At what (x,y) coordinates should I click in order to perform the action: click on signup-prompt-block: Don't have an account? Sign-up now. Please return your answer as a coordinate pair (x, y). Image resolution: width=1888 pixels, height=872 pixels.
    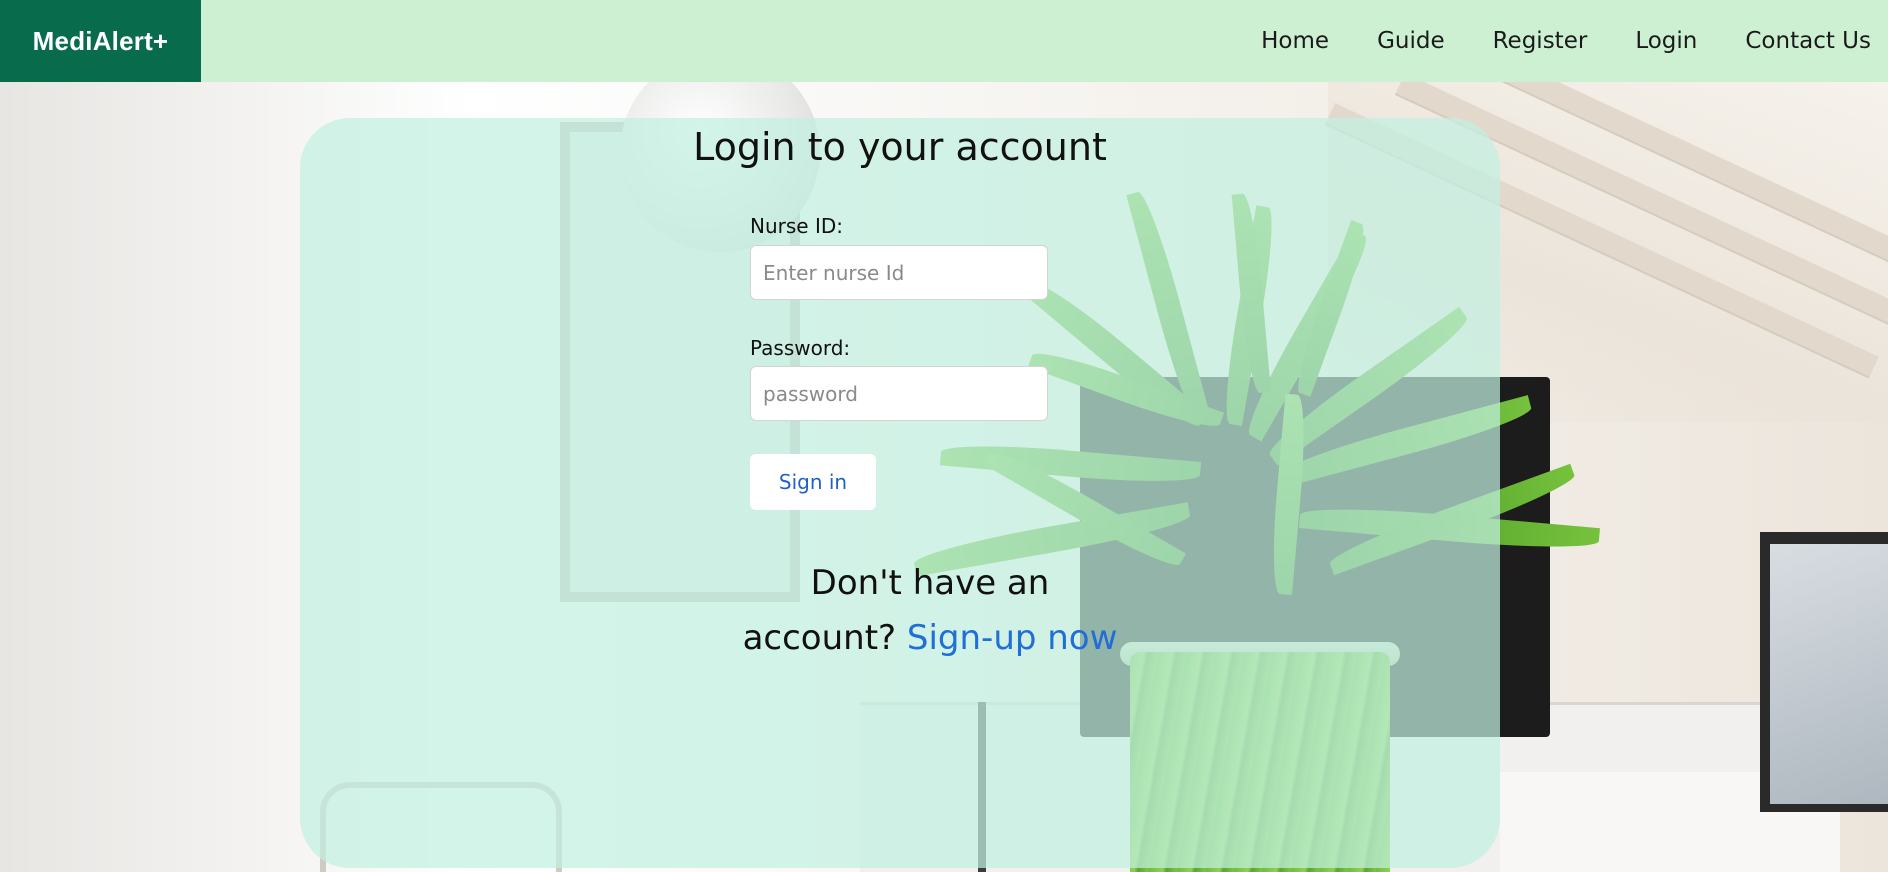
    Looking at the image, I should click on (930, 611).